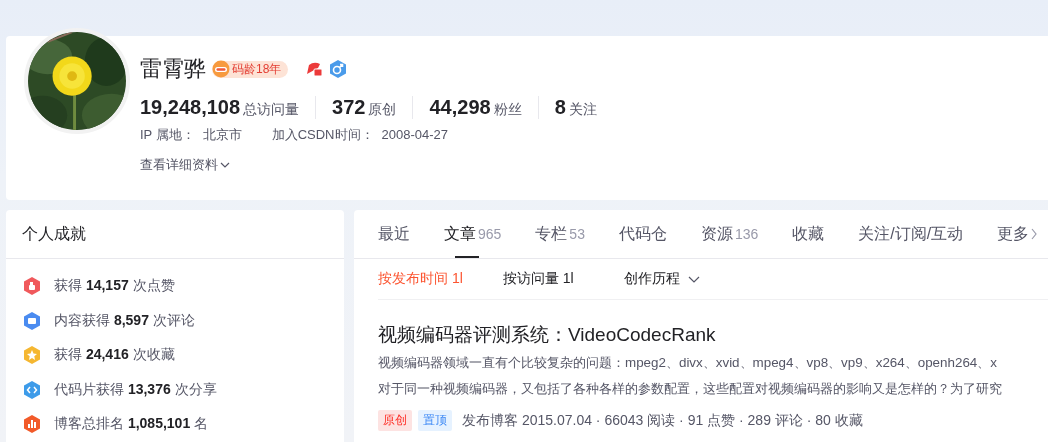 This screenshot has width=1048, height=442. Describe the element at coordinates (250, 69) in the screenshot. I see `coding-age-badge: 码龄18年` at that location.